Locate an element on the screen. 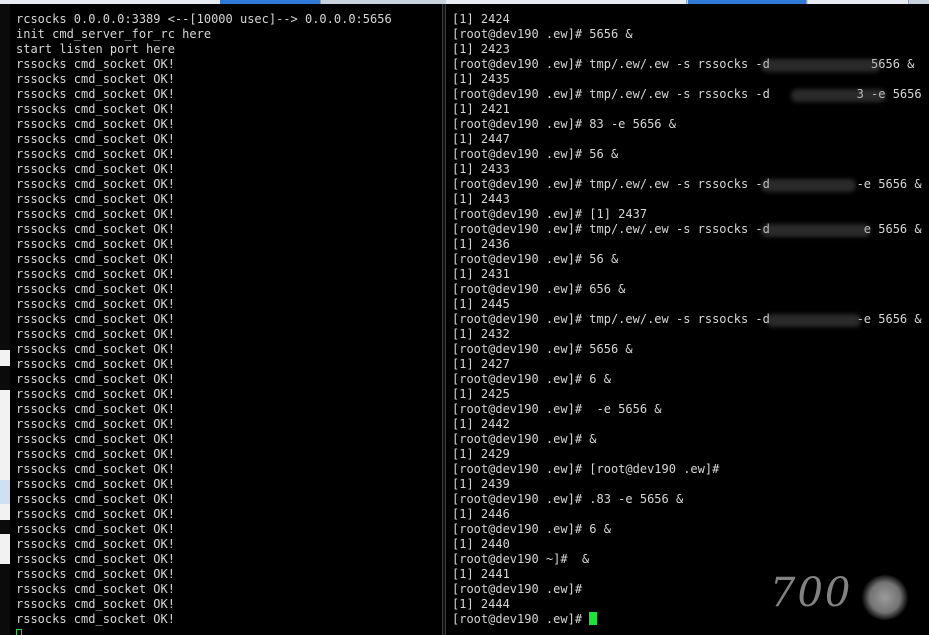  terminal-right-line: [1] 2427 is located at coordinates (481, 364).